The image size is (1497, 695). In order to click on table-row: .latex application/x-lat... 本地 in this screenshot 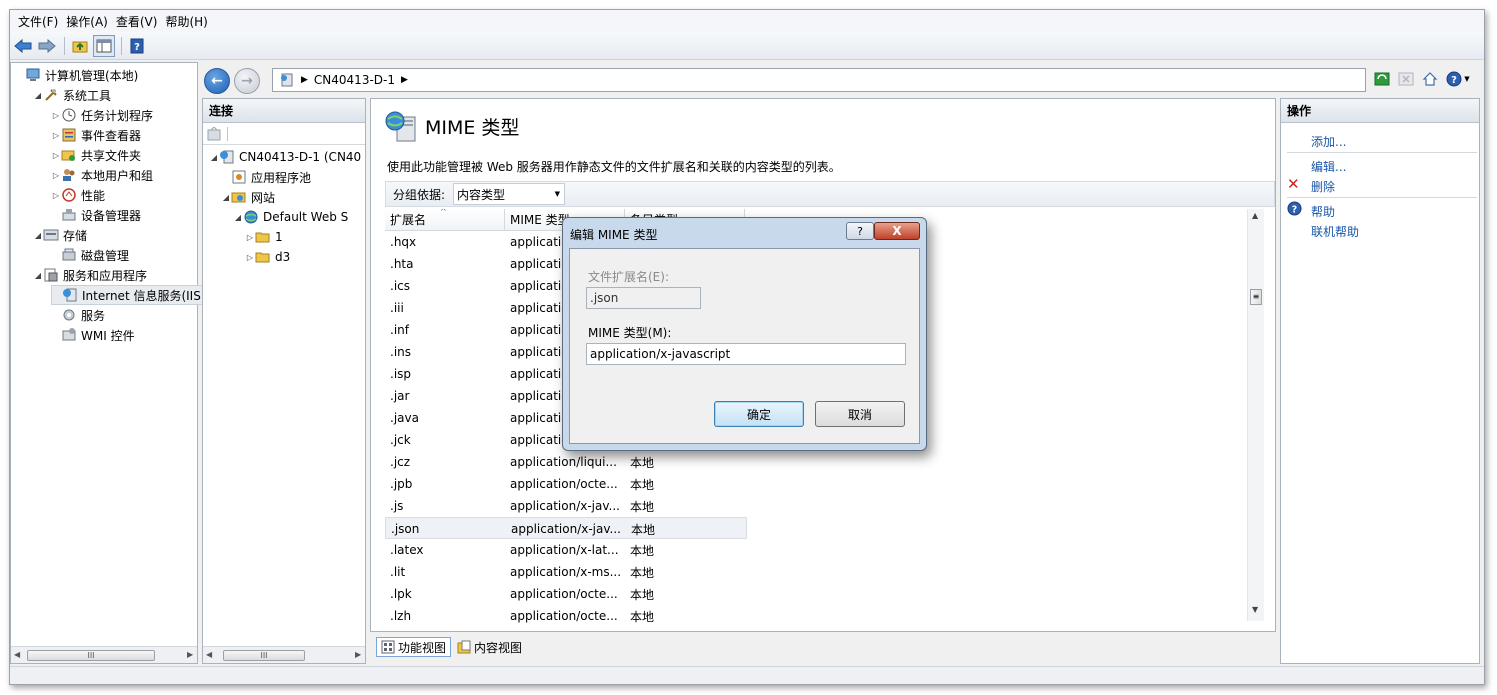, I will do `click(565, 550)`.